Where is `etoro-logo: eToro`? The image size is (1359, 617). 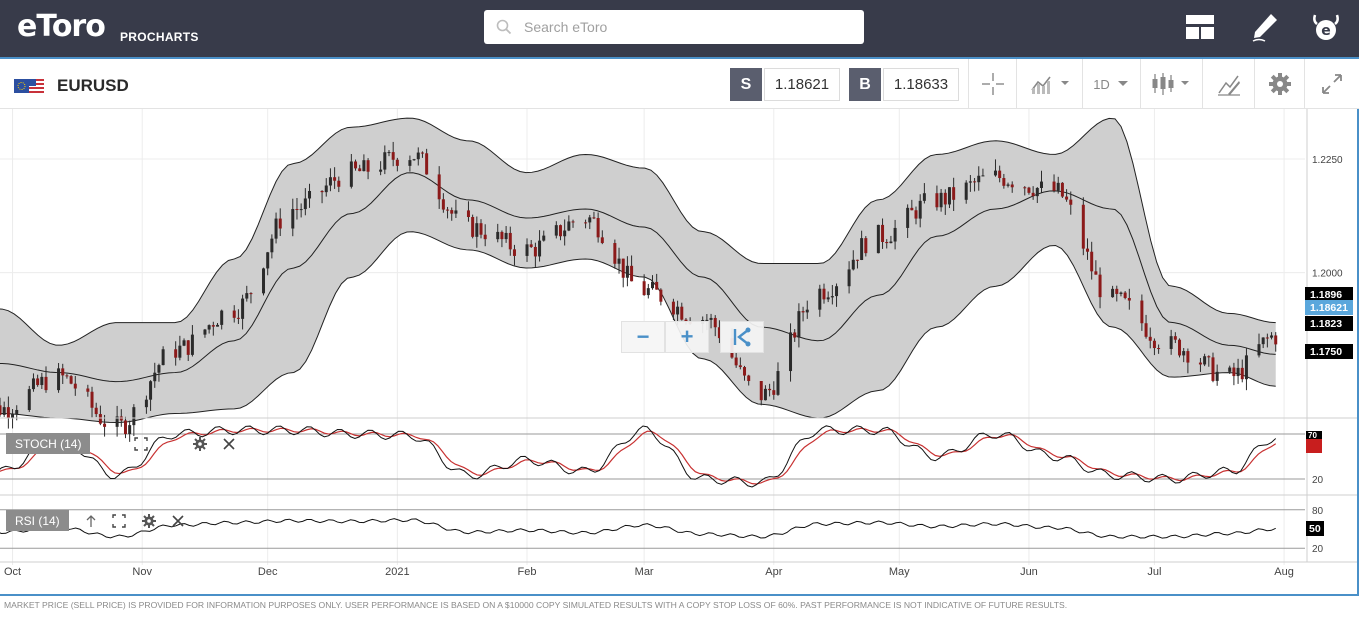
etoro-logo: eToro is located at coordinates (61, 26).